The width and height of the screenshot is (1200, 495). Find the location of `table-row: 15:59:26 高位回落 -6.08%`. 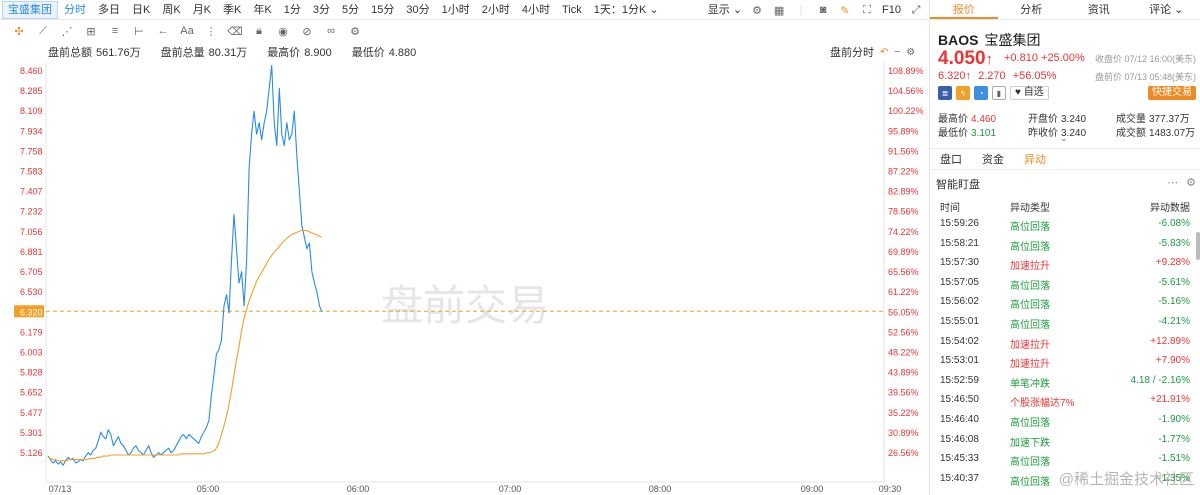

table-row: 15:59:26 高位回落 -6.08% is located at coordinates (1062, 224).